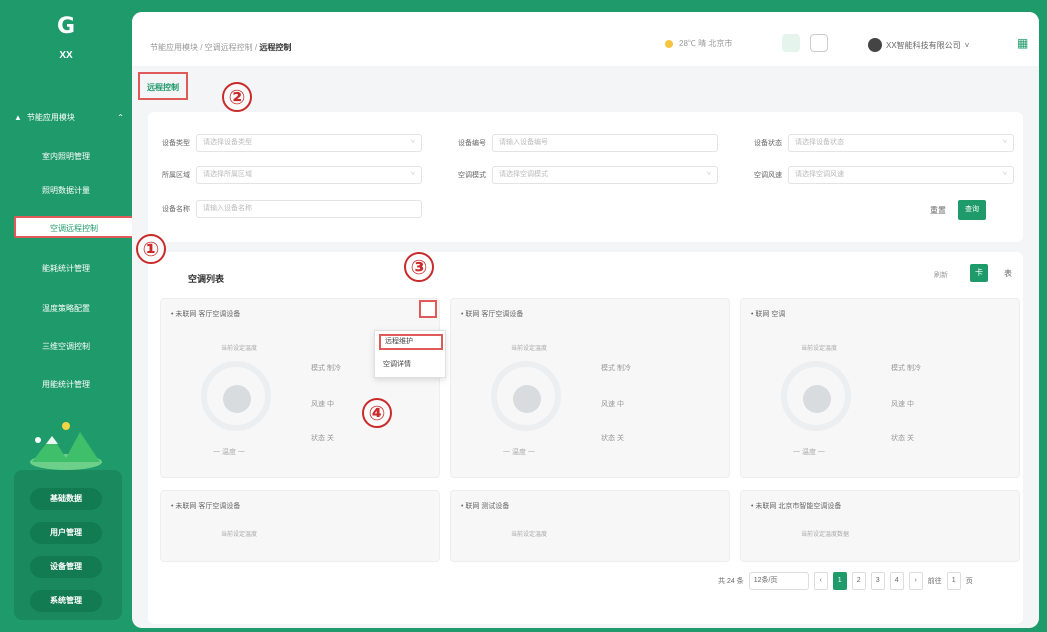  I want to click on filter-label: 空调模式, so click(472, 175).